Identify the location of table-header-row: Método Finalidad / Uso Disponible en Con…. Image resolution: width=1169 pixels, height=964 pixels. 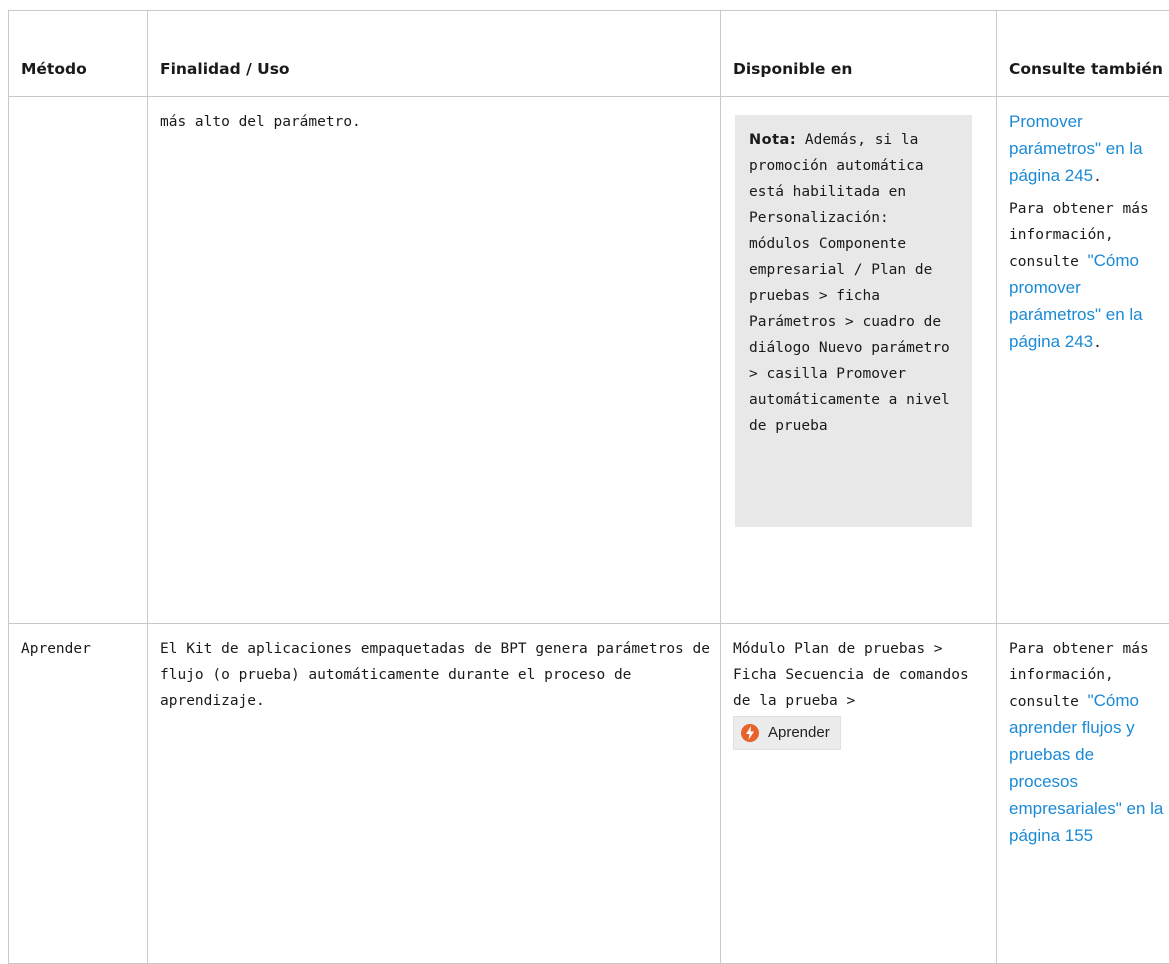
(589, 54).